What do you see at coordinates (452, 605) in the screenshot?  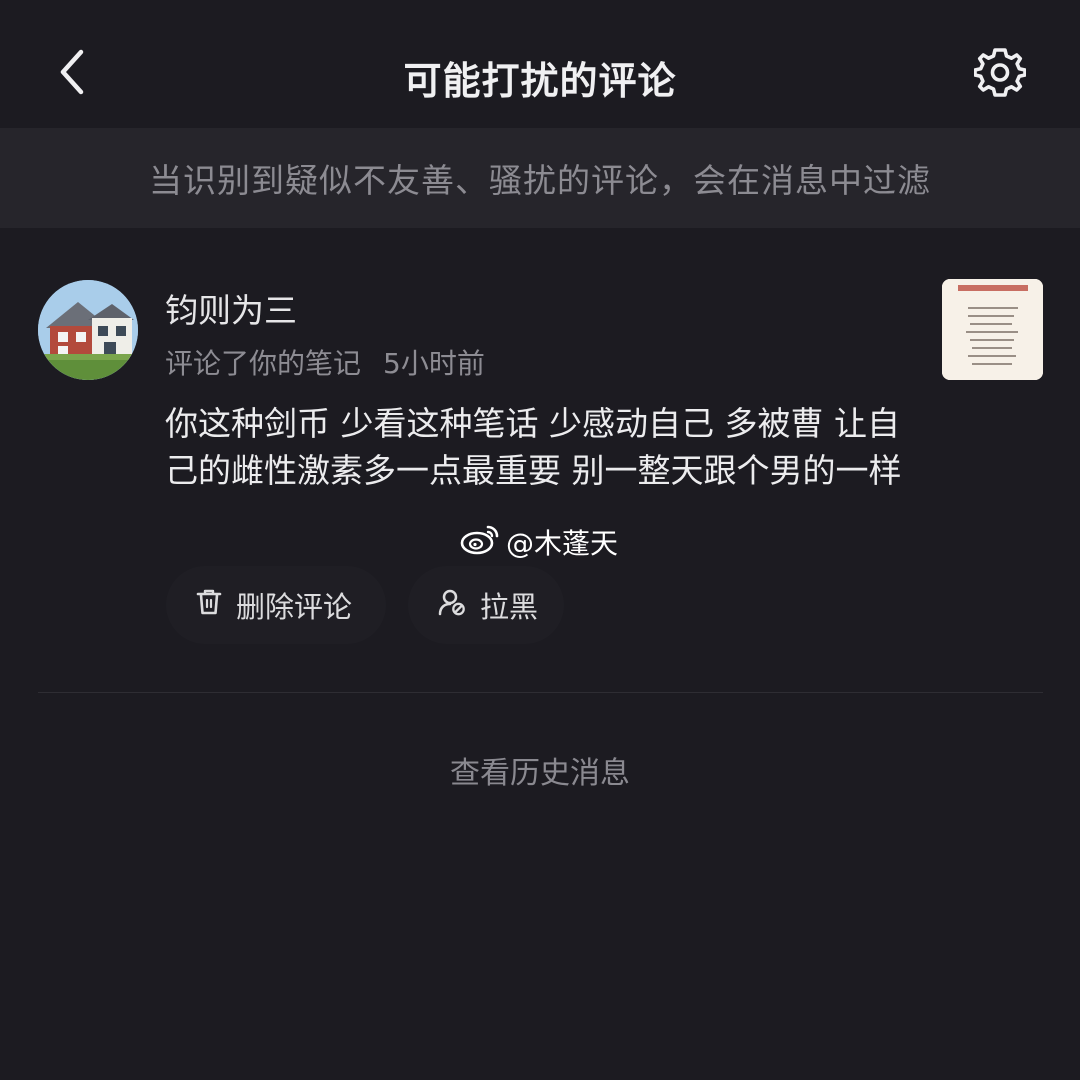 I see `block-user-icon` at bounding box center [452, 605].